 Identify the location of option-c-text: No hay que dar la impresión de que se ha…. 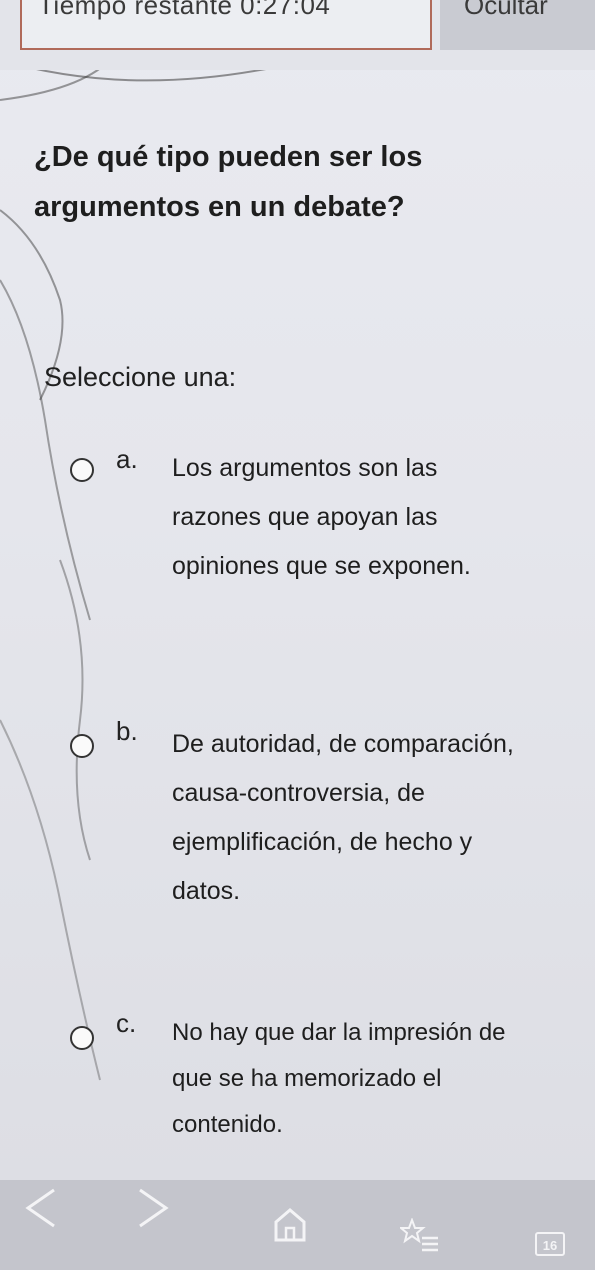
(339, 1078).